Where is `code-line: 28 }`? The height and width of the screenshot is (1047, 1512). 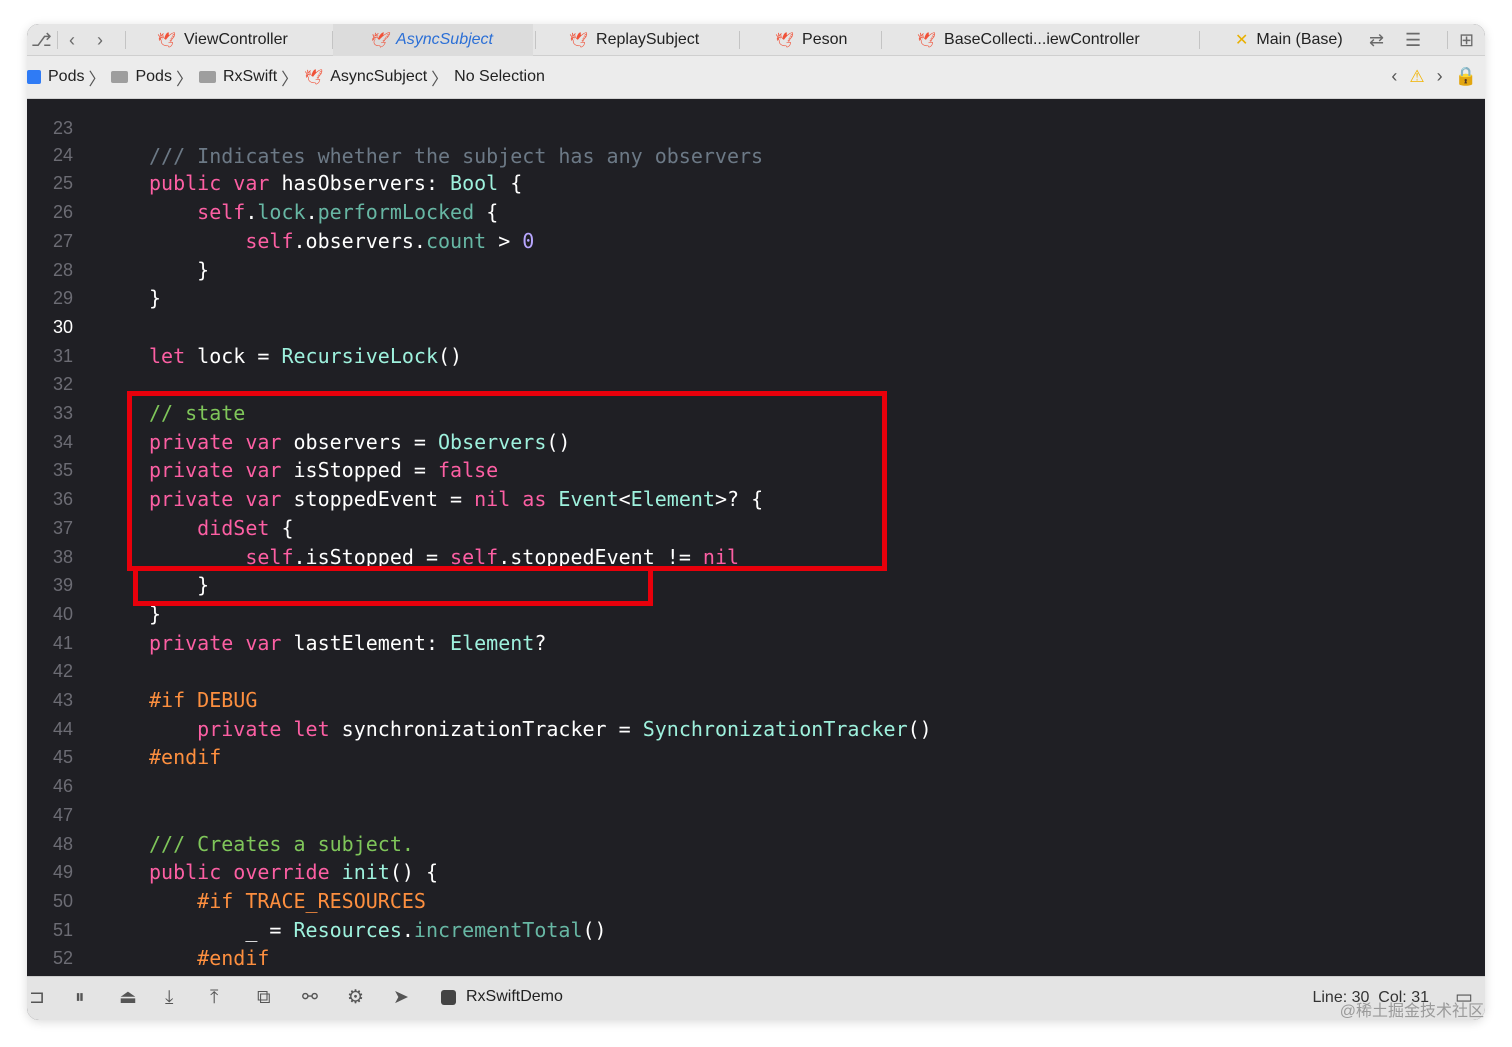
code-line: 28 } is located at coordinates (756, 269).